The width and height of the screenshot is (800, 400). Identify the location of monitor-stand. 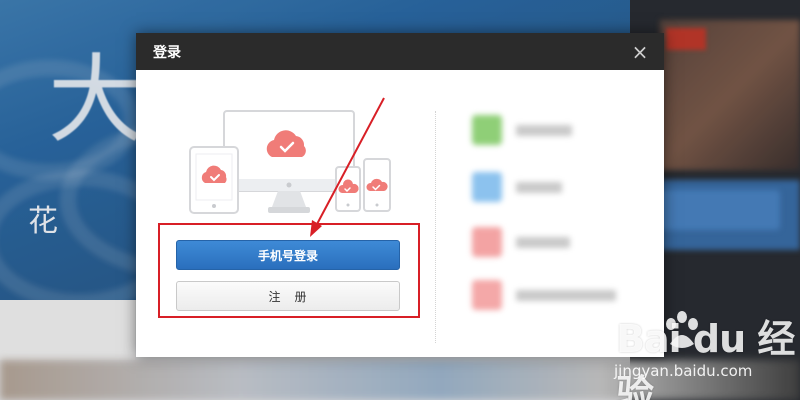
(289, 199).